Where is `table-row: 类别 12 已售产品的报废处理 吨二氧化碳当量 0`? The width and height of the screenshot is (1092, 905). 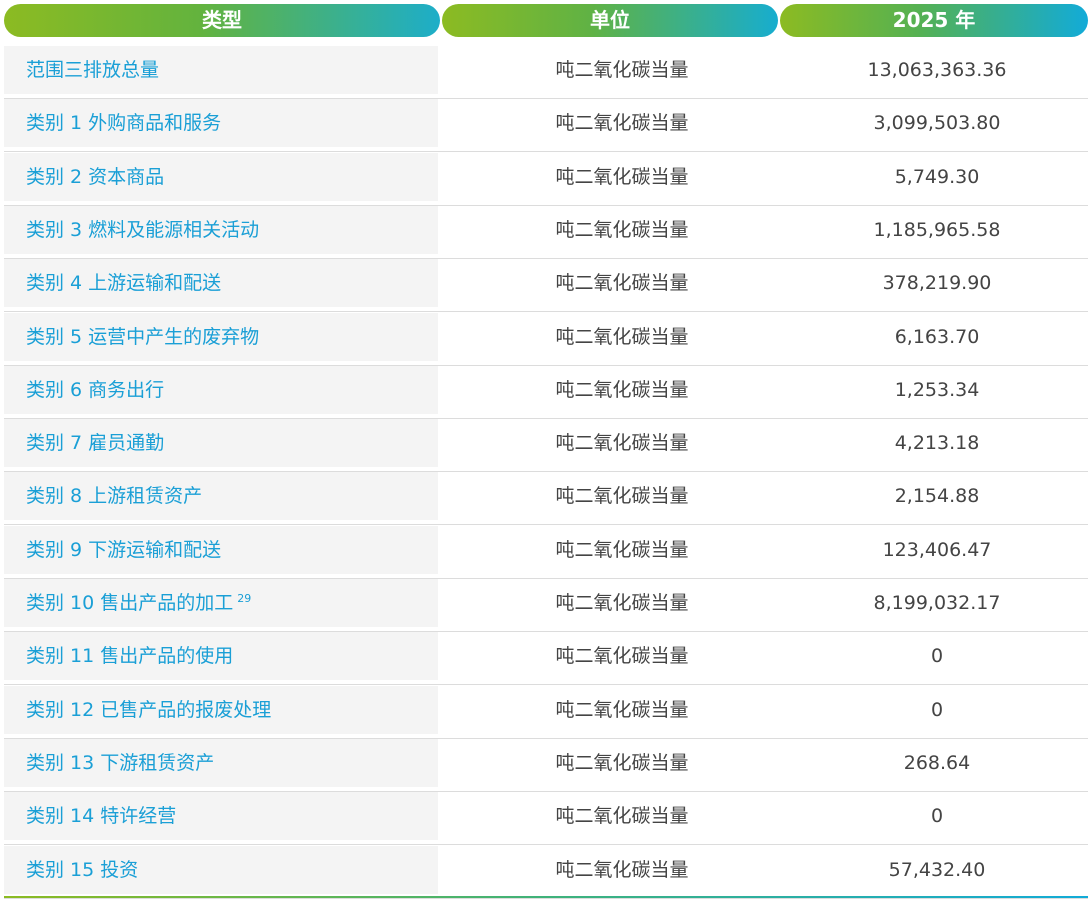
table-row: 类别 12 已售产品的报废处理 吨二氧化碳当量 0 is located at coordinates (546, 712).